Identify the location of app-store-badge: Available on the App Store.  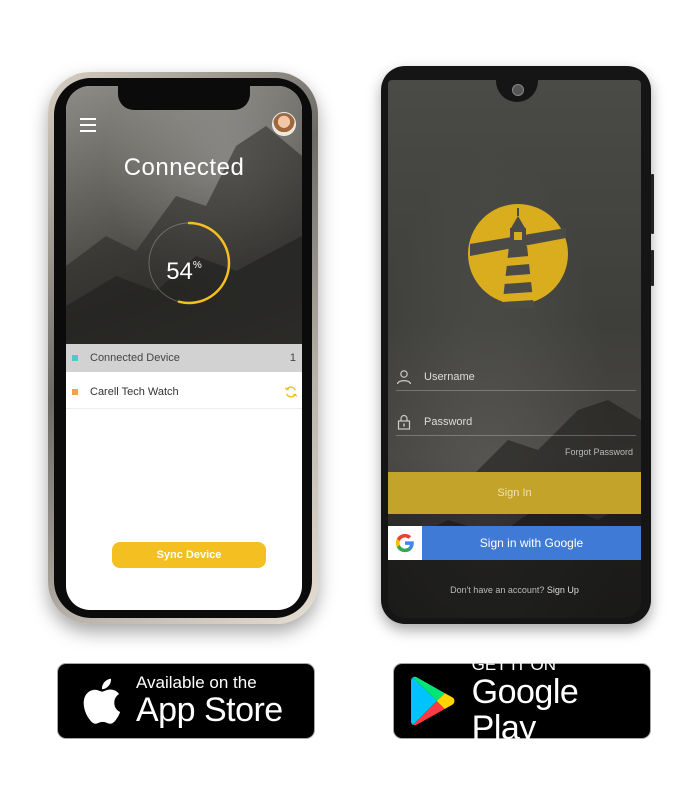
(186, 701).